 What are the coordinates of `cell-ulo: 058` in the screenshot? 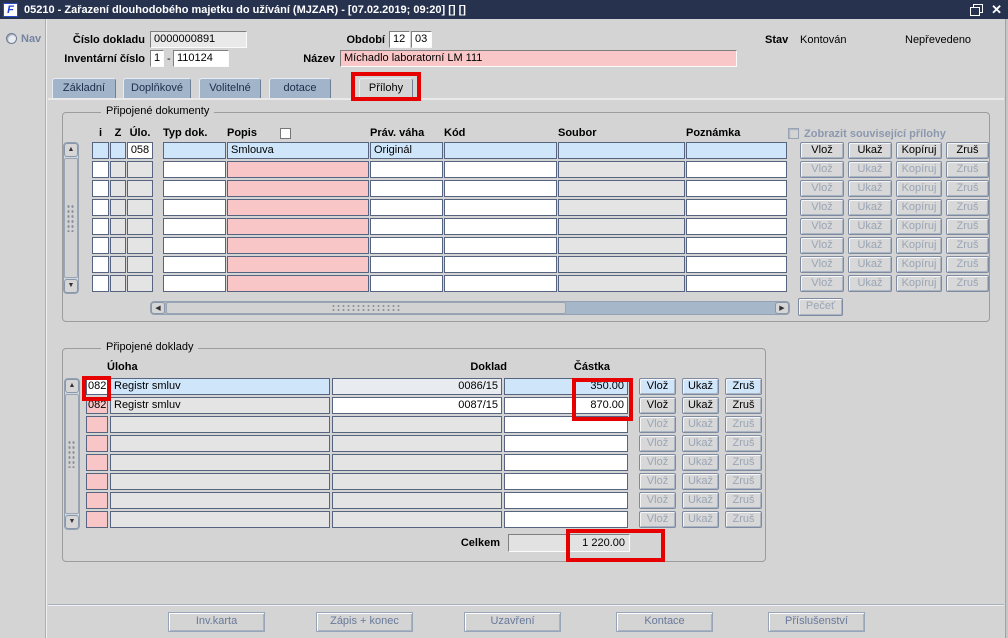 It's located at (140, 150).